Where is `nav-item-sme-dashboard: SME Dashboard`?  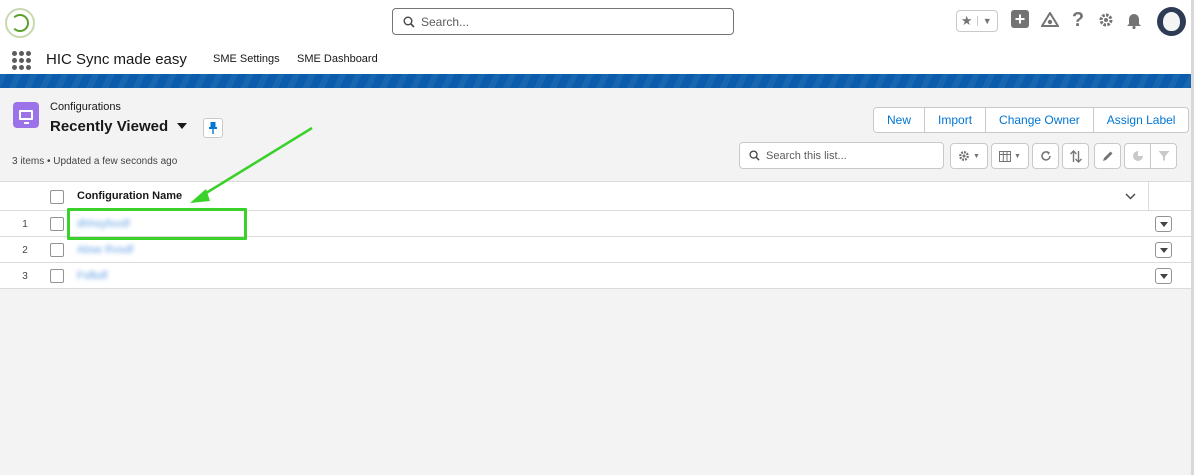
nav-item-sme-dashboard: SME Dashboard is located at coordinates (337, 59).